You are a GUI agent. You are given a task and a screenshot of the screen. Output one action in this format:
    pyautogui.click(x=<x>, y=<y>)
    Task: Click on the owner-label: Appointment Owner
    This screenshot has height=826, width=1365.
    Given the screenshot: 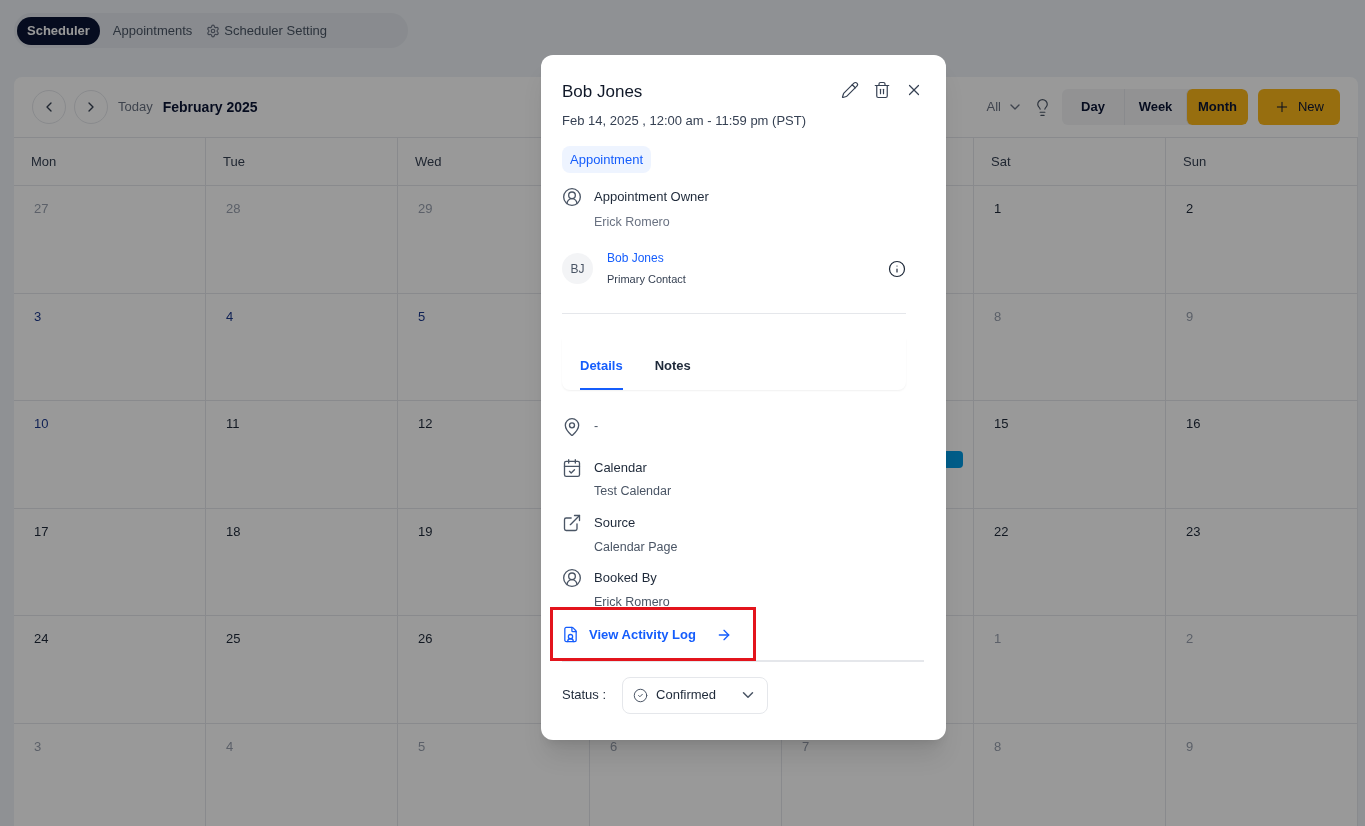 What is the action you would take?
    pyautogui.click(x=651, y=197)
    